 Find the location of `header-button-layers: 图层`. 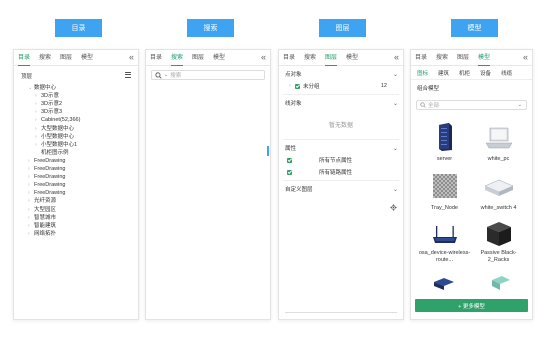

header-button-layers: 图层 is located at coordinates (342, 28).